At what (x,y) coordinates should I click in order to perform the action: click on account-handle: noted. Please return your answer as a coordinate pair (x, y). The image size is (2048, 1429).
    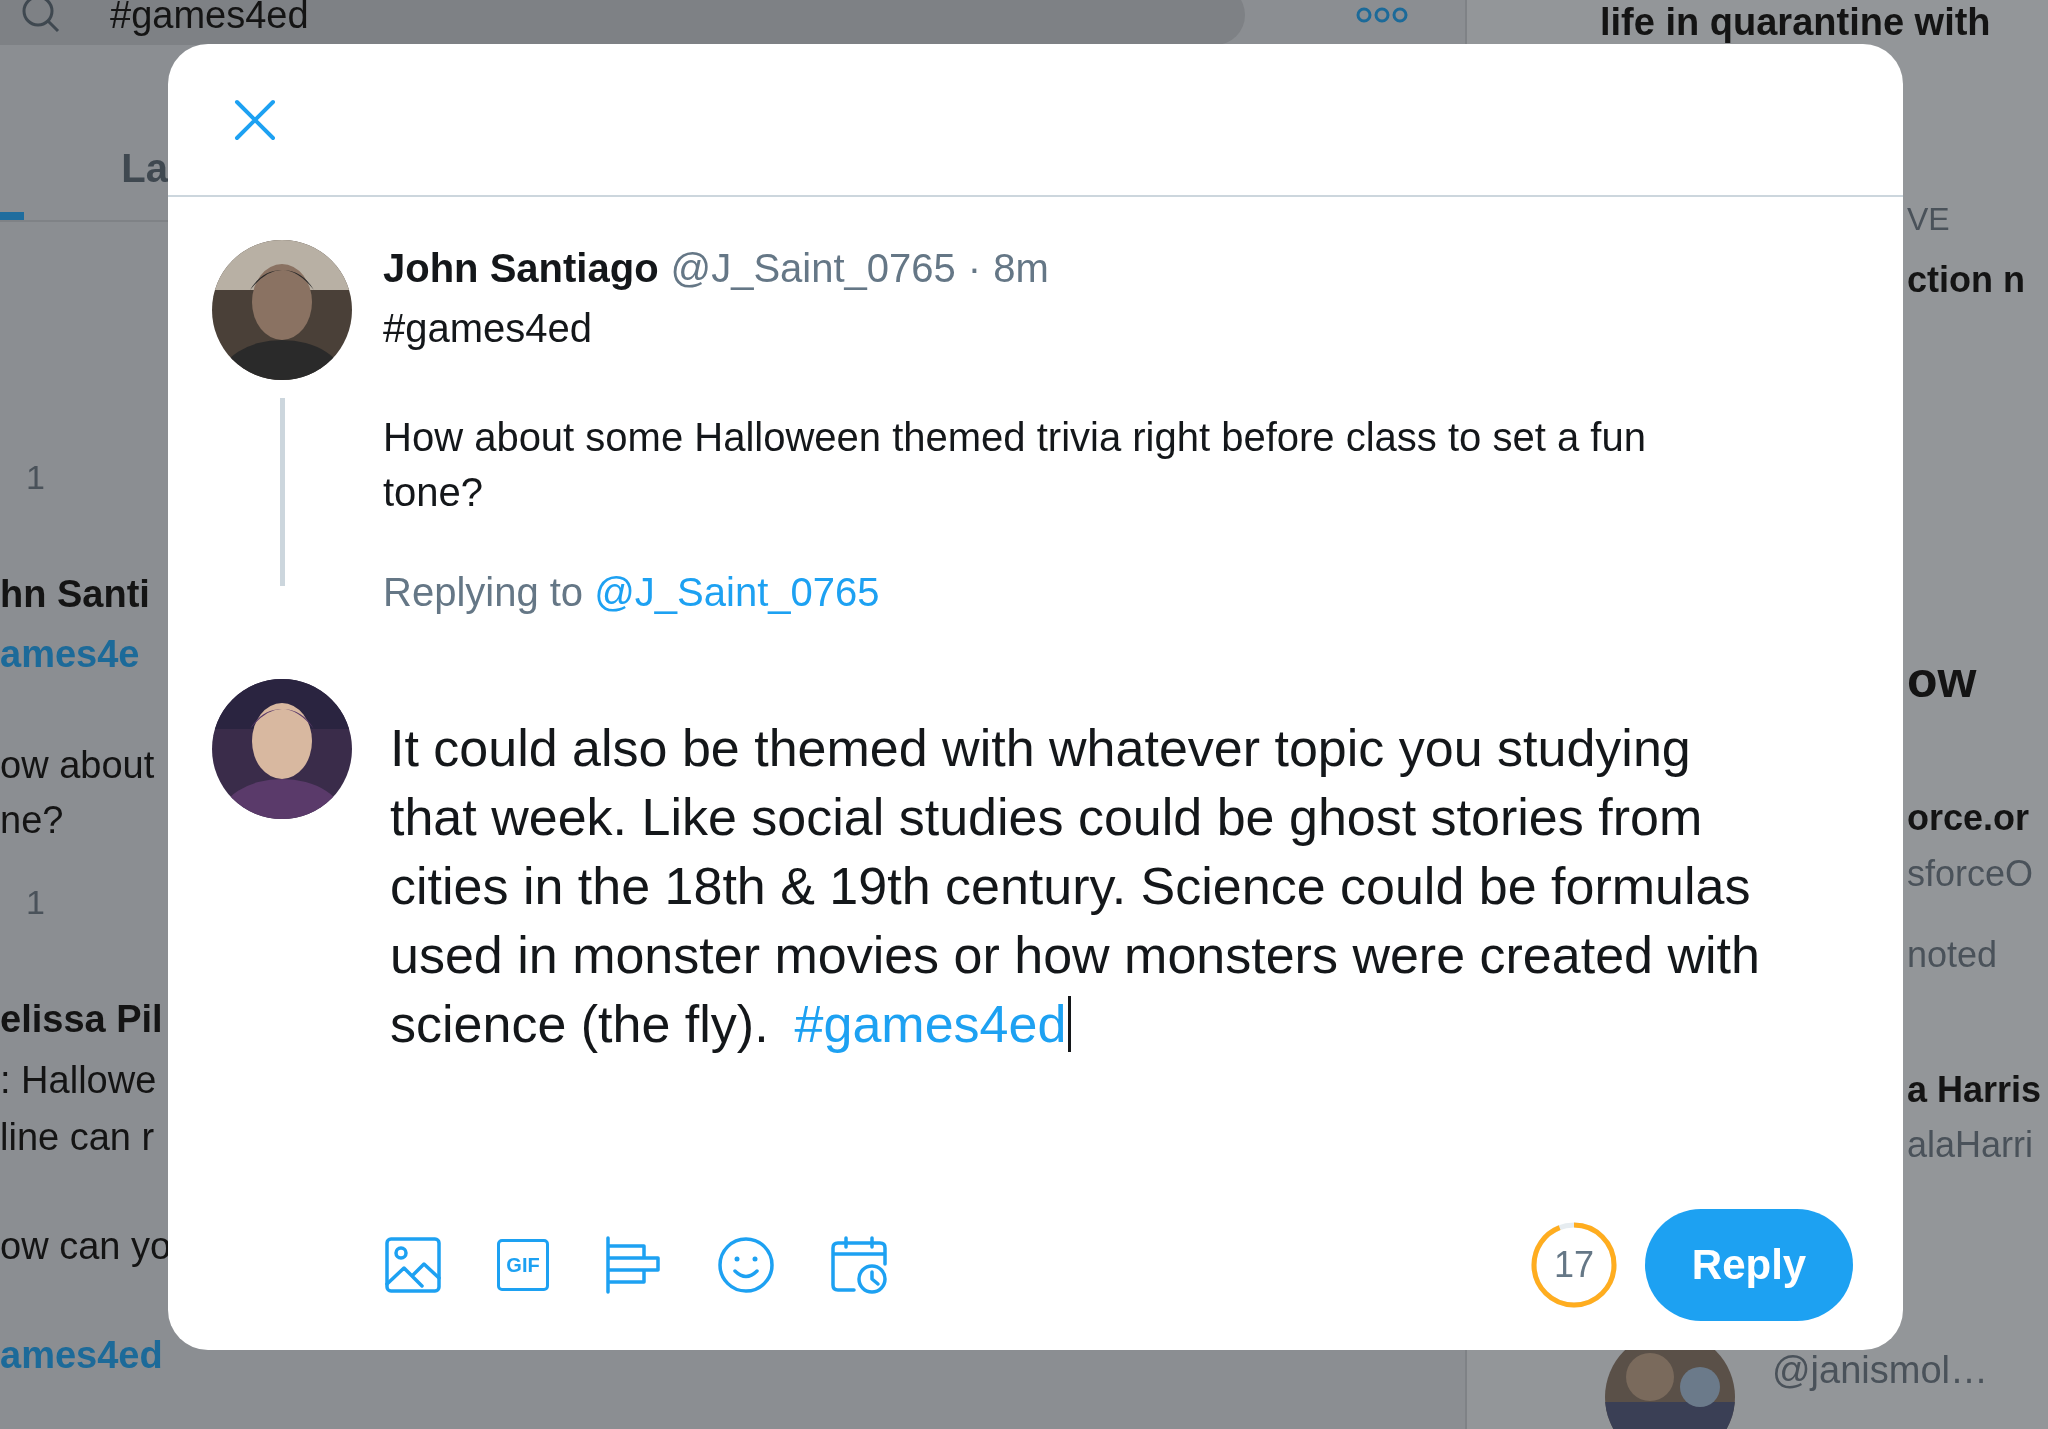
    Looking at the image, I should click on (1953, 955).